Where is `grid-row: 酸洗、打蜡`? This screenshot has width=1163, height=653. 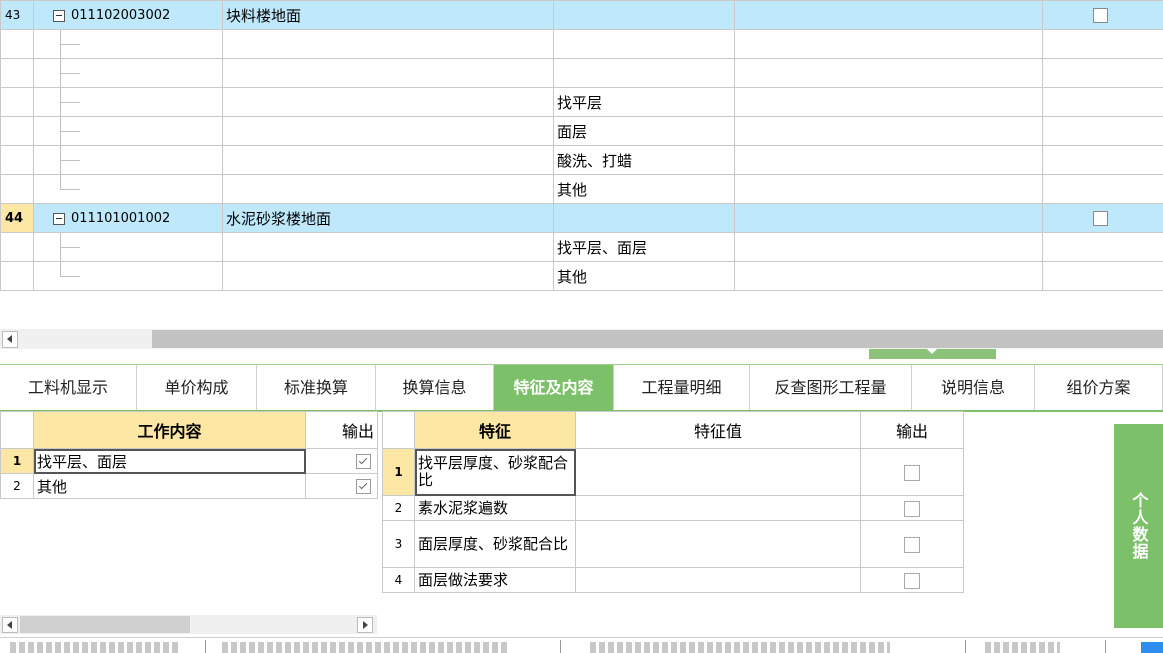
grid-row: 酸洗、打蜡 is located at coordinates (582, 160).